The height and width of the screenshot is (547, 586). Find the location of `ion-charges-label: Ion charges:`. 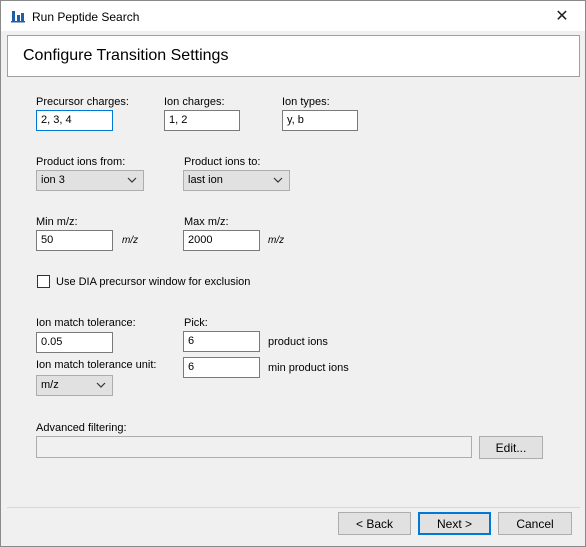

ion-charges-label: Ion charges: is located at coordinates (194, 102).